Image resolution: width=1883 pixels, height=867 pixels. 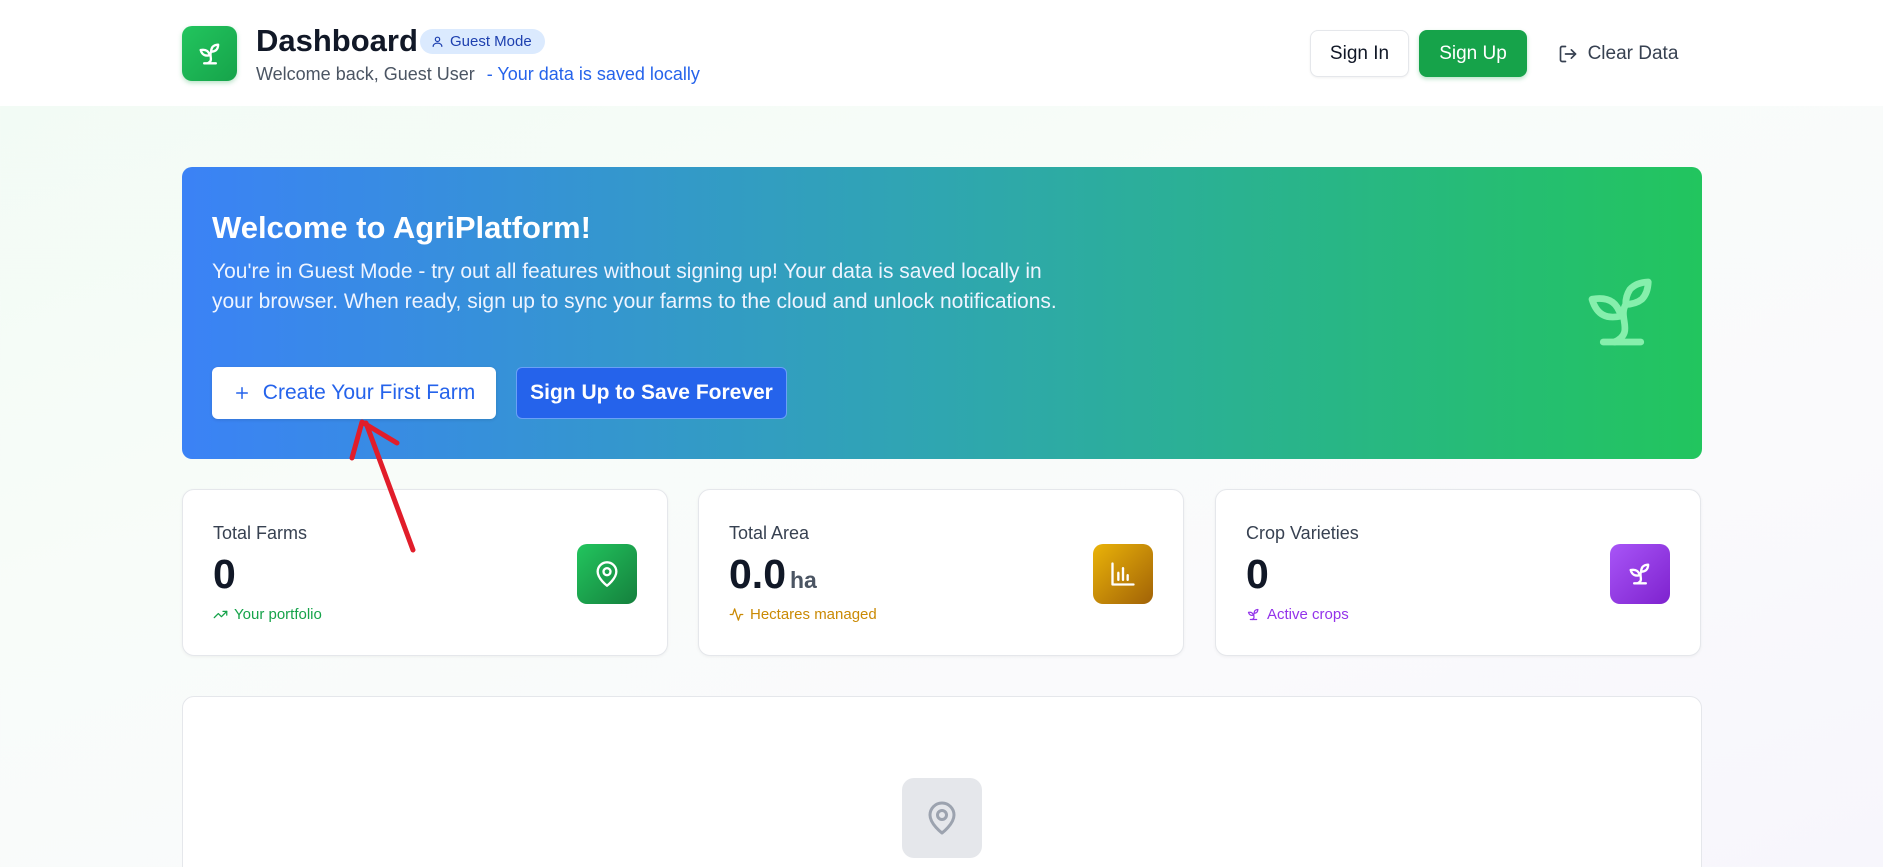 What do you see at coordinates (491, 41) in the screenshot?
I see `guest-mode-label: Guest Mode` at bounding box center [491, 41].